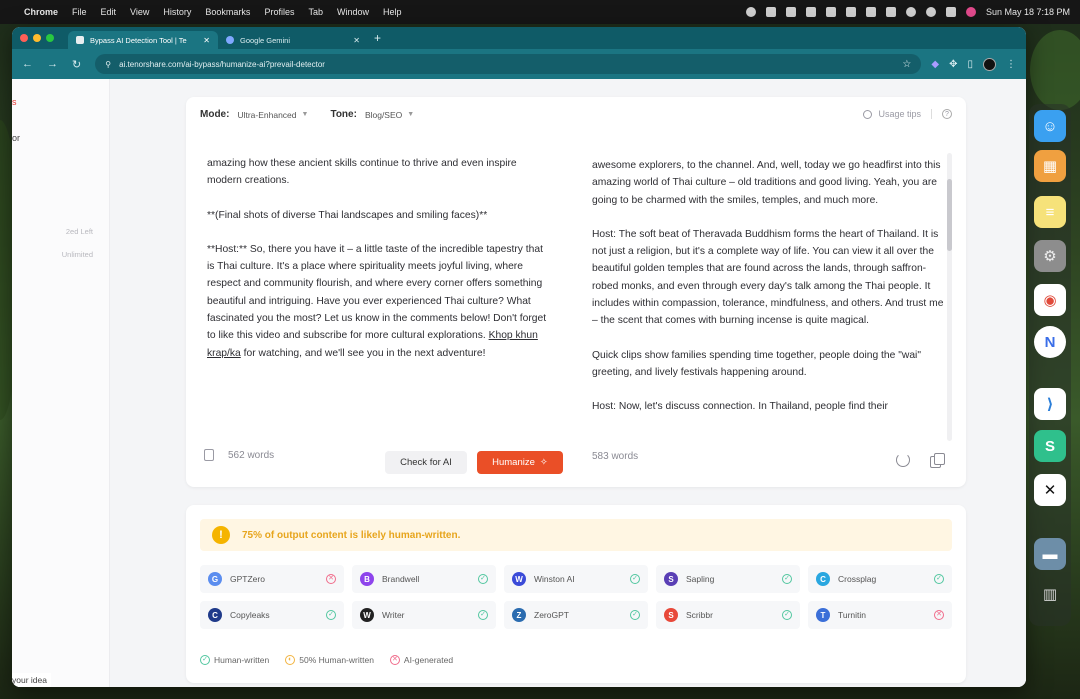 The width and height of the screenshot is (1080, 699). What do you see at coordinates (823, 579) in the screenshot?
I see `crossplag-icon: C` at bounding box center [823, 579].